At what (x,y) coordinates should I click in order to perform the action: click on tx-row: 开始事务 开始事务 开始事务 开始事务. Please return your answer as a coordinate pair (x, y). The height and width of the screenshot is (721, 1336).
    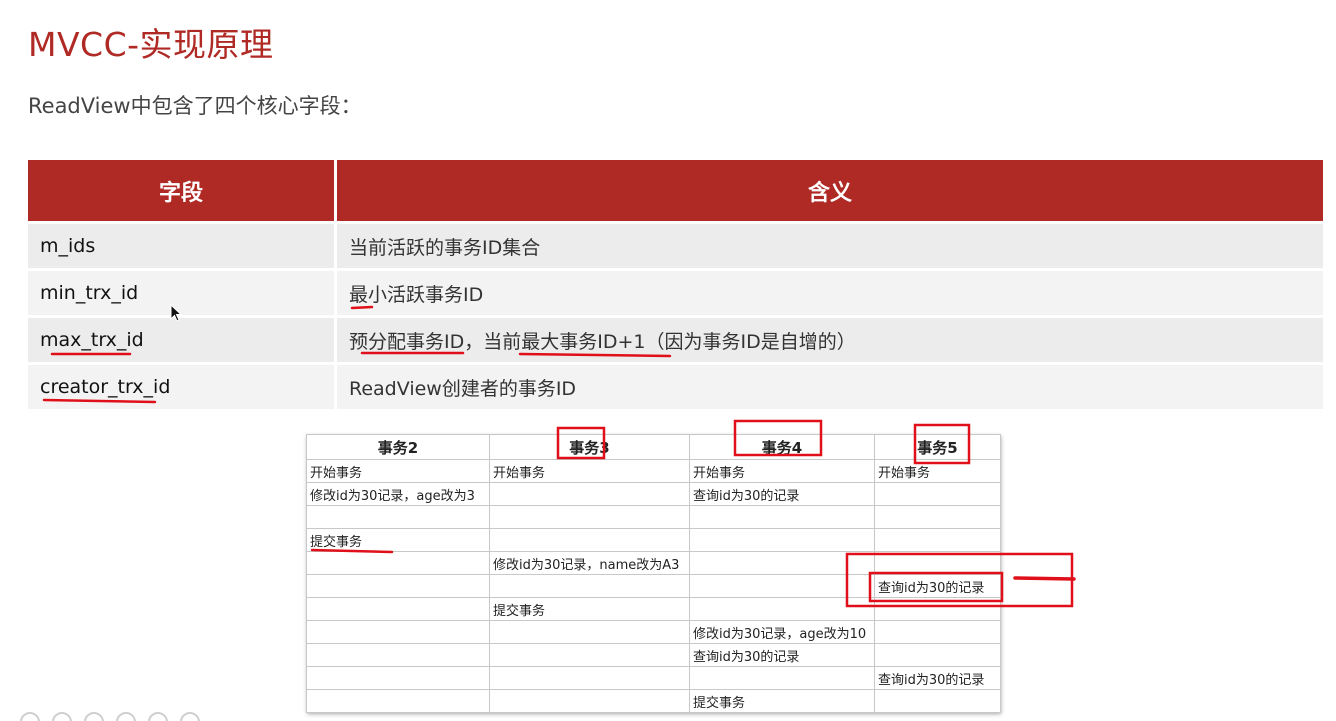
    Looking at the image, I should click on (653, 471).